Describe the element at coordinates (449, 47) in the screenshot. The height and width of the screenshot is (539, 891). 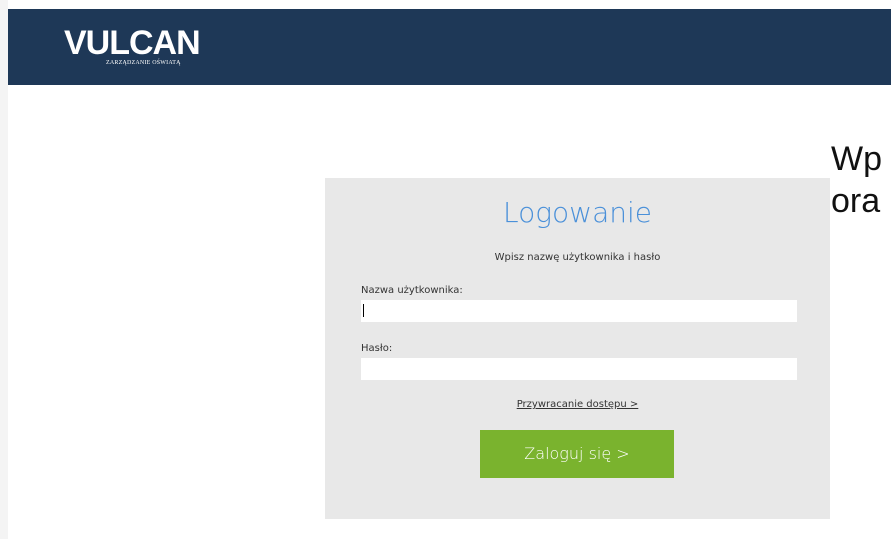
I see `top-header-bar: VULCAN ZARZĄDZANIE OŚWIATĄ` at that location.